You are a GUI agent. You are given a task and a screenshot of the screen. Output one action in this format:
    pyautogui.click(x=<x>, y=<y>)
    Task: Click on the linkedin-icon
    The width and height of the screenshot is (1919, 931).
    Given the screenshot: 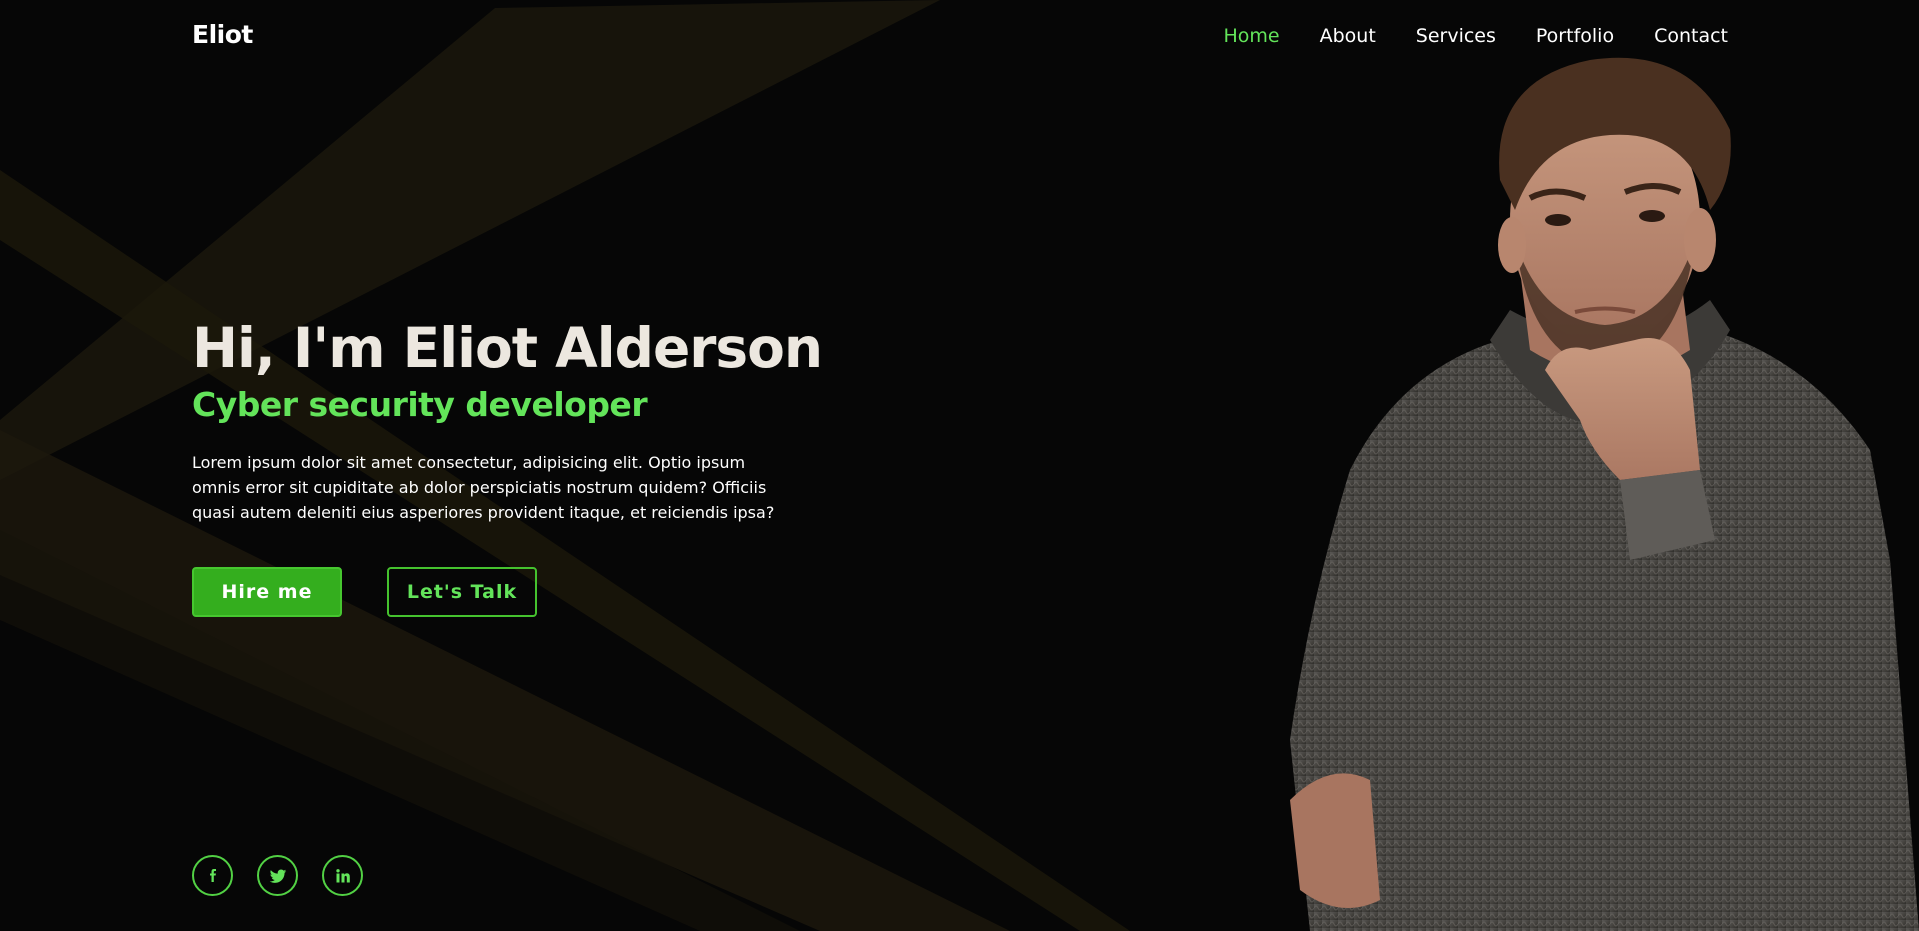 What is the action you would take?
    pyautogui.click(x=342, y=875)
    